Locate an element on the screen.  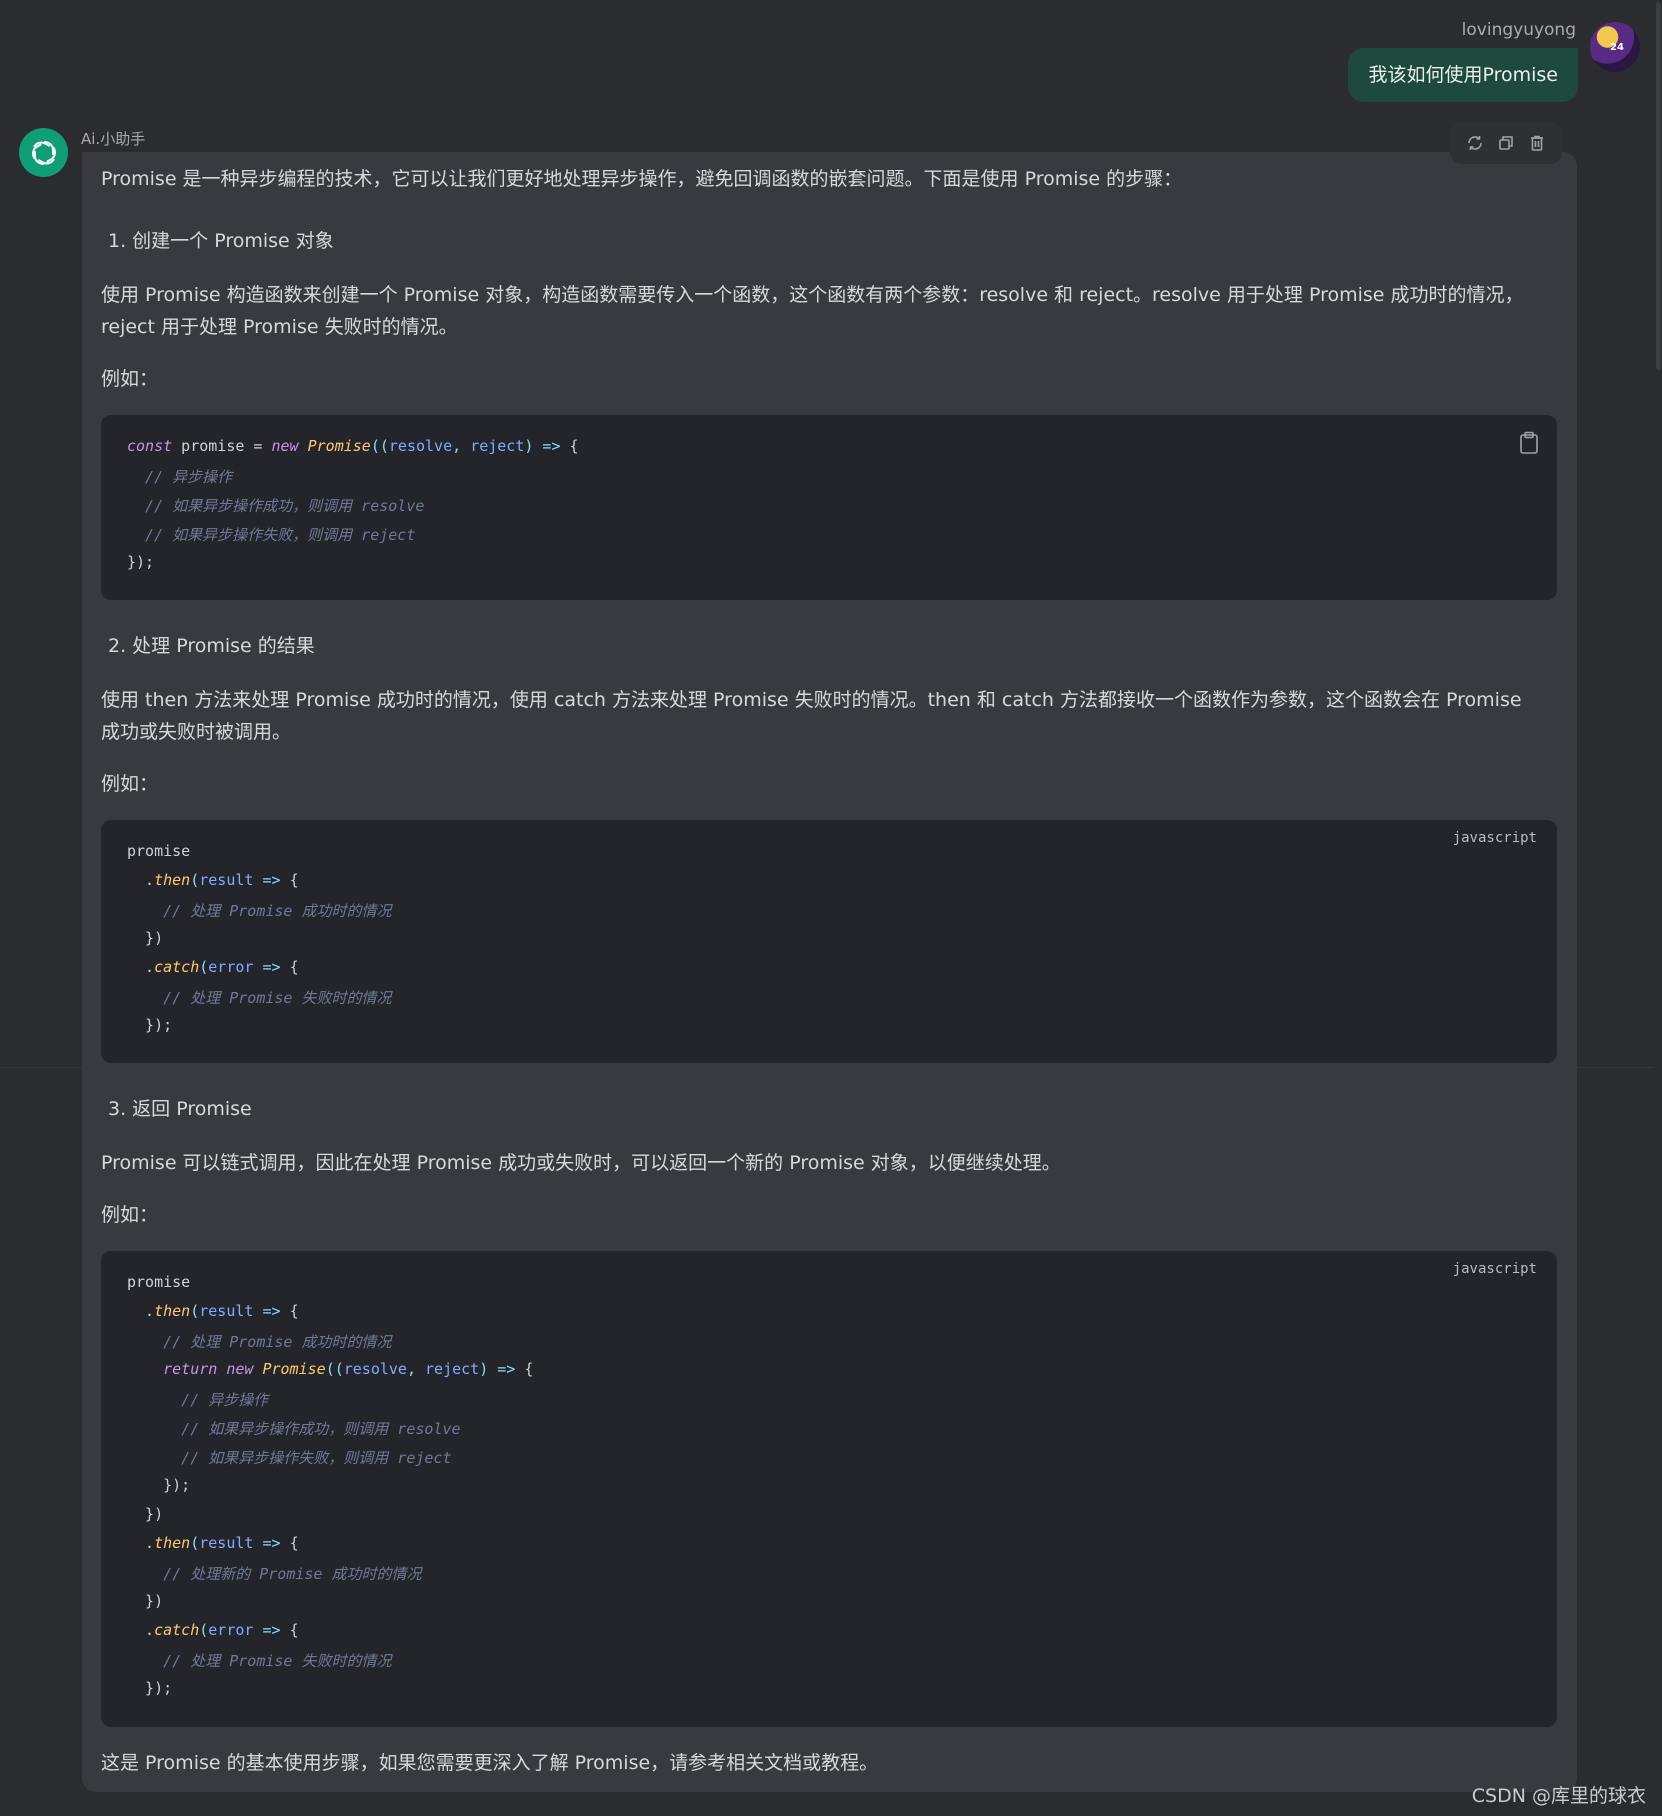
code-line: // 异步操作 is located at coordinates (179, 476).